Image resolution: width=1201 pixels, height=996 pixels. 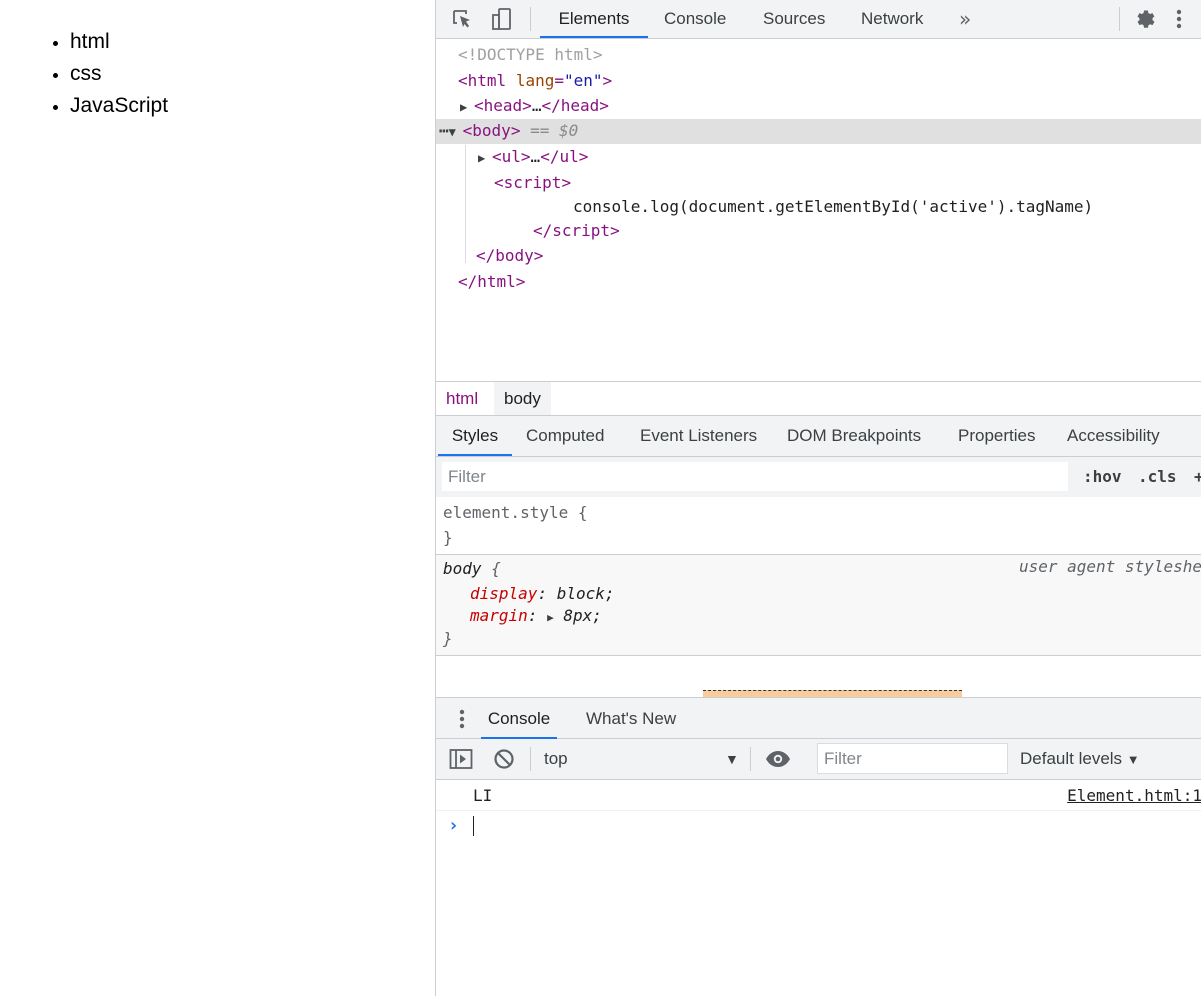 What do you see at coordinates (1197, 477) in the screenshot?
I see `new-rule-button: +` at bounding box center [1197, 477].